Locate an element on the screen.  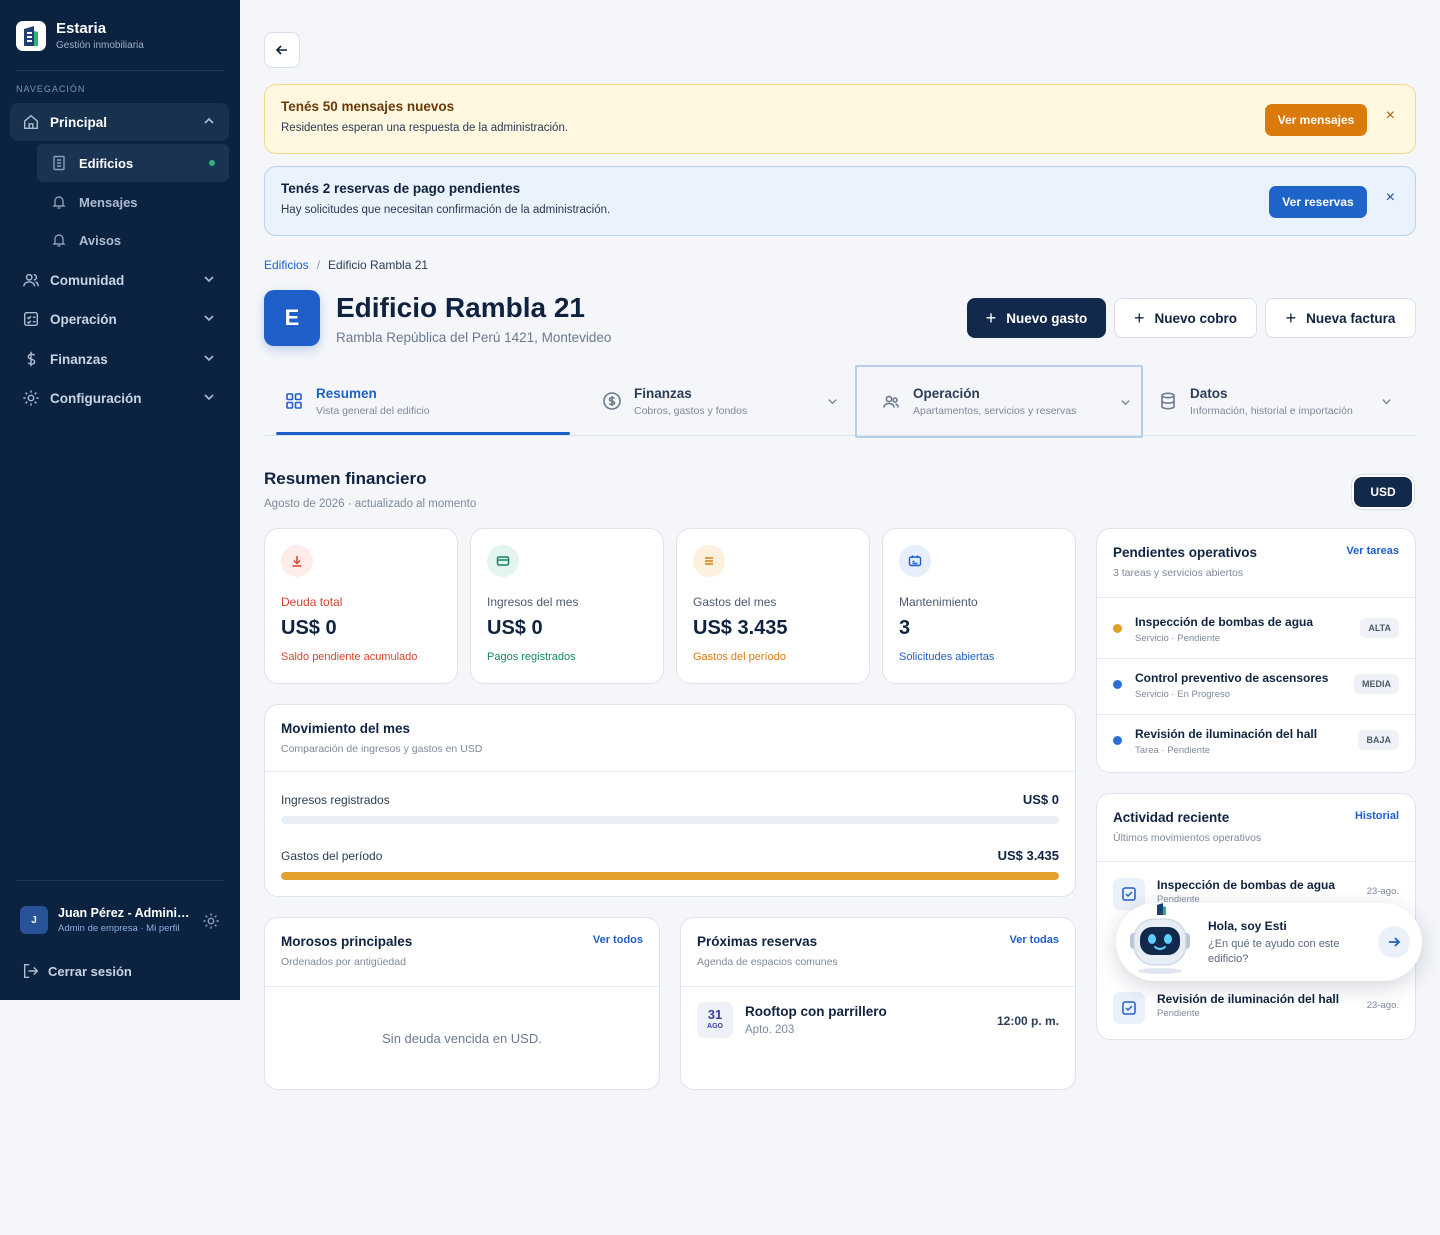
plus-icon: + is located at coordinates (991, 317).